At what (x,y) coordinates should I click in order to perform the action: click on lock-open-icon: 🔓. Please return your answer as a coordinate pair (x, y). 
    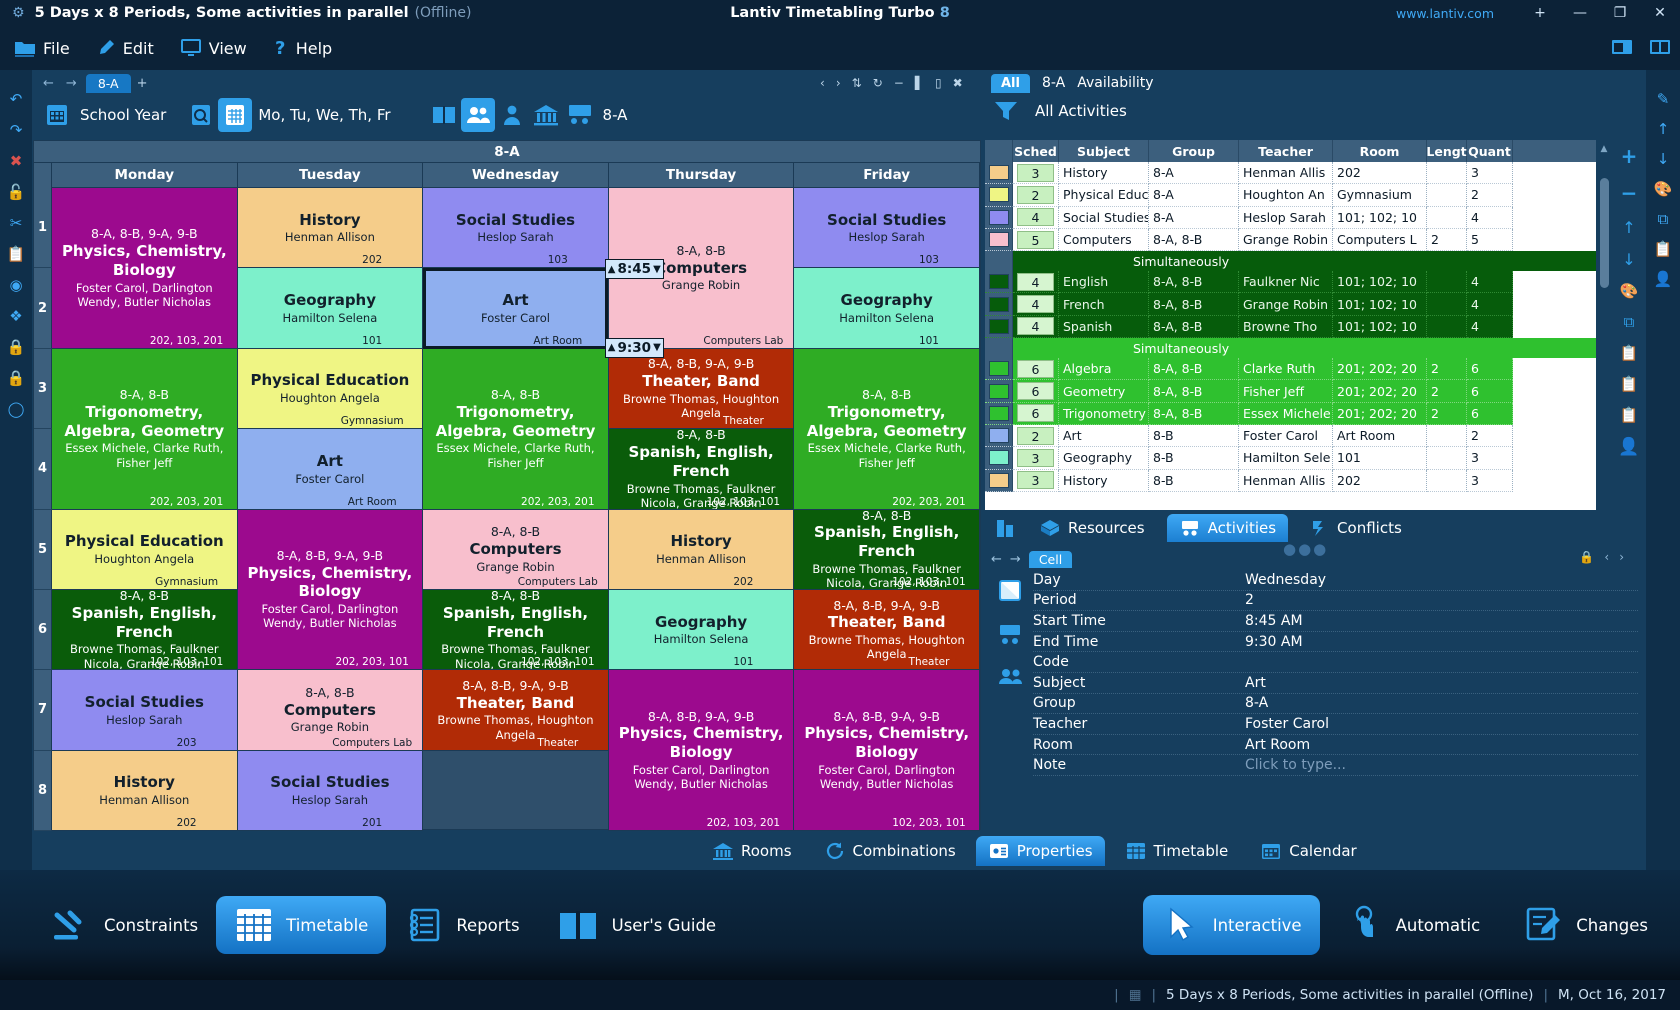
    Looking at the image, I should click on (16, 192).